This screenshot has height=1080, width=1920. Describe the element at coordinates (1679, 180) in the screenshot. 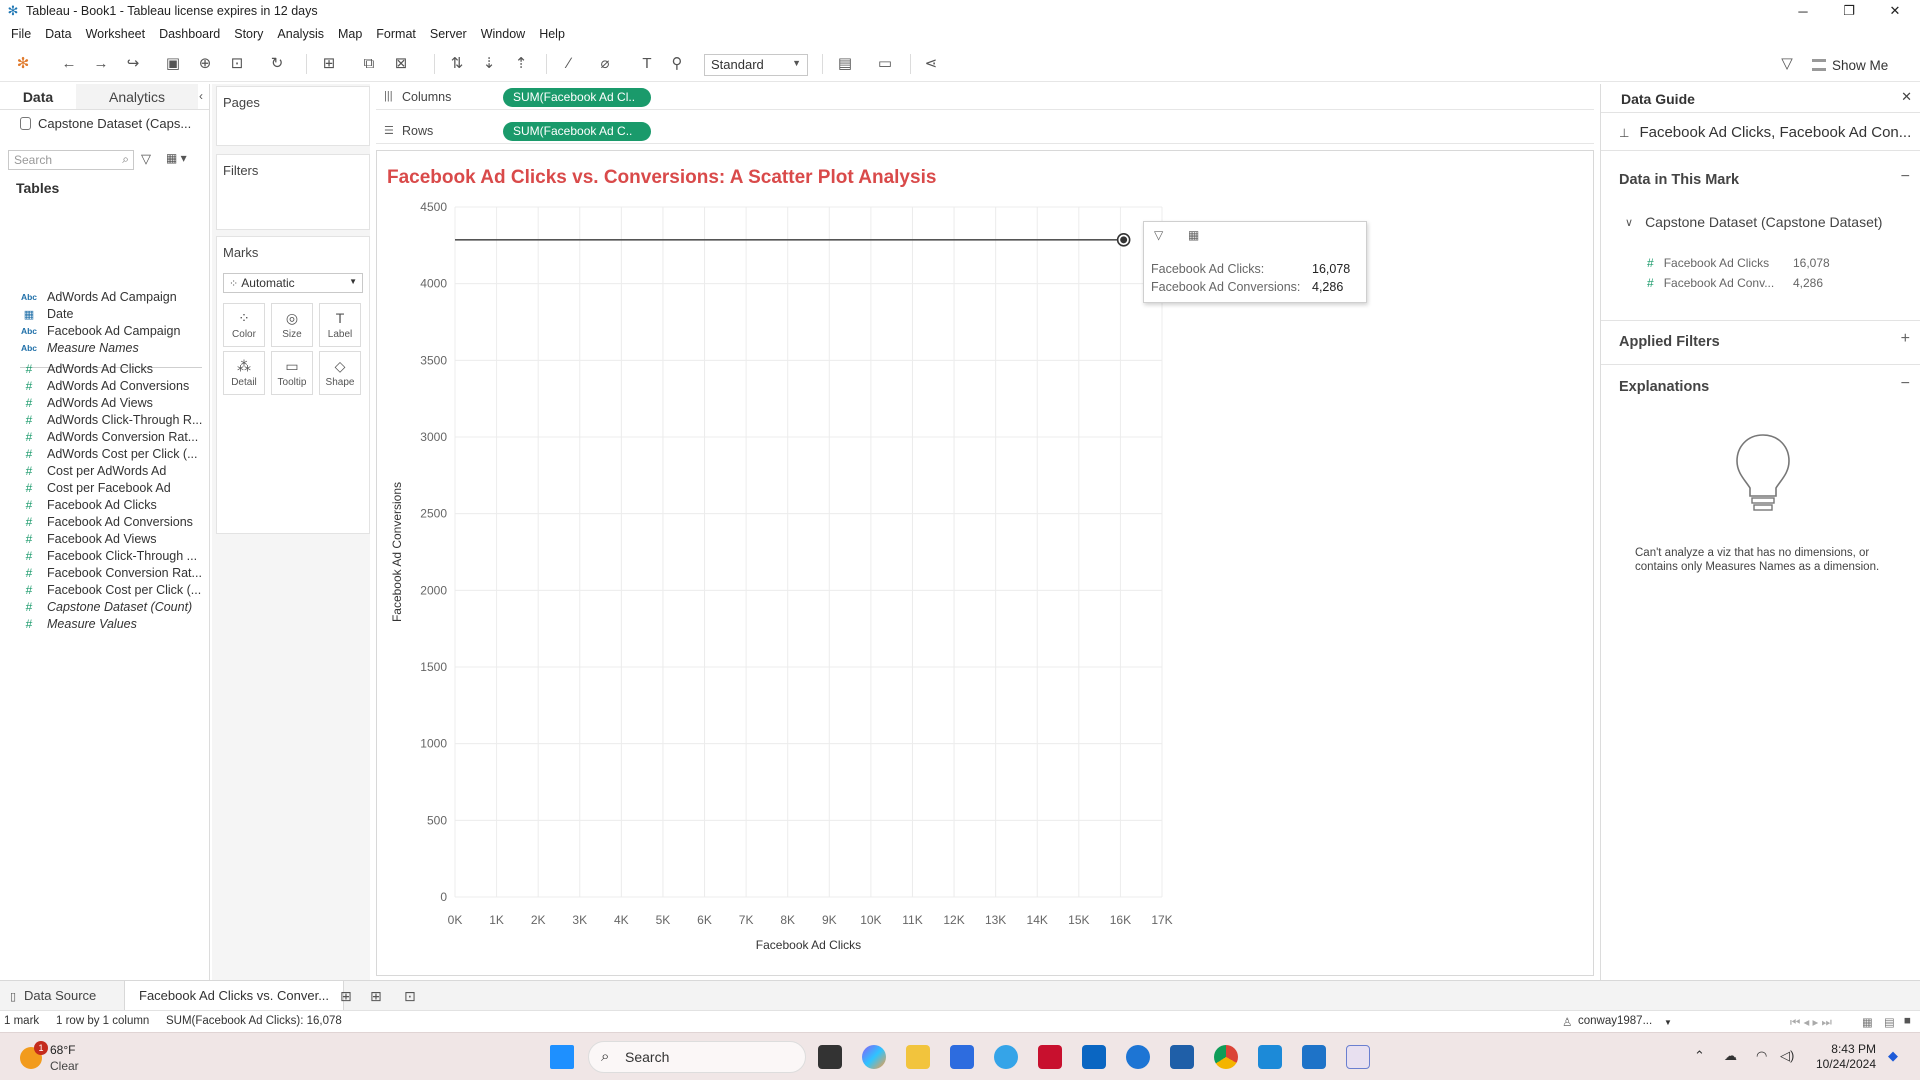

I see `data-in-mark-heading: Data in This Mark` at that location.